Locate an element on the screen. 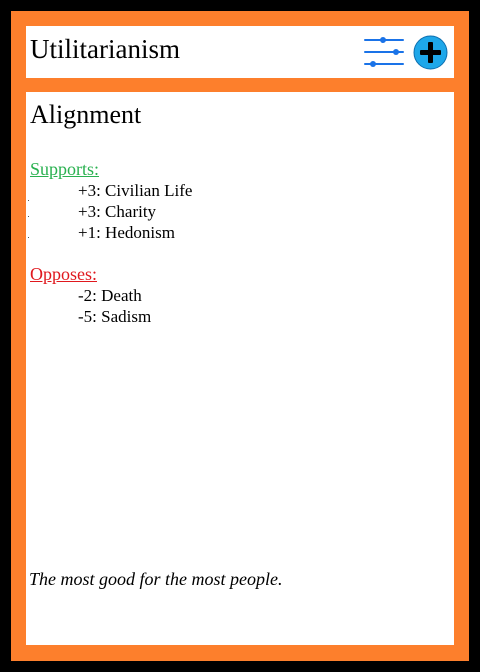 This screenshot has height=672, width=480. opposes-label: Opposes: is located at coordinates (63, 274).